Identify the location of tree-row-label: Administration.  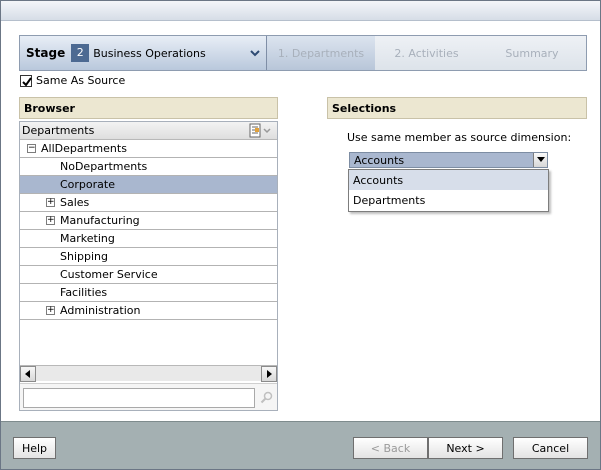
(100, 310).